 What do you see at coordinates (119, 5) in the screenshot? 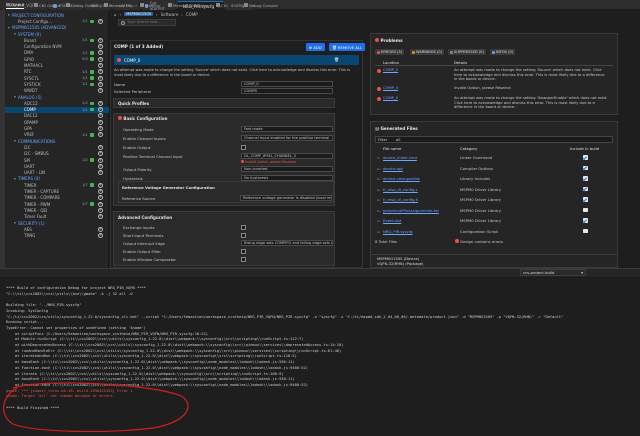
I see `bottom-tab: Memory Map` at bounding box center [119, 5].